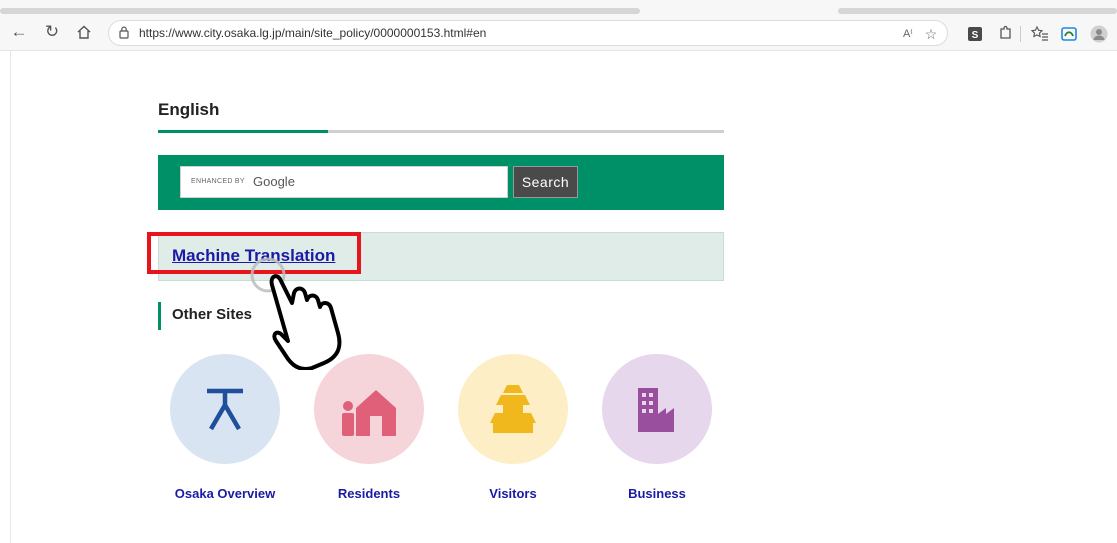  Describe the element at coordinates (124, 32) in the screenshot. I see `lock-icon` at that location.